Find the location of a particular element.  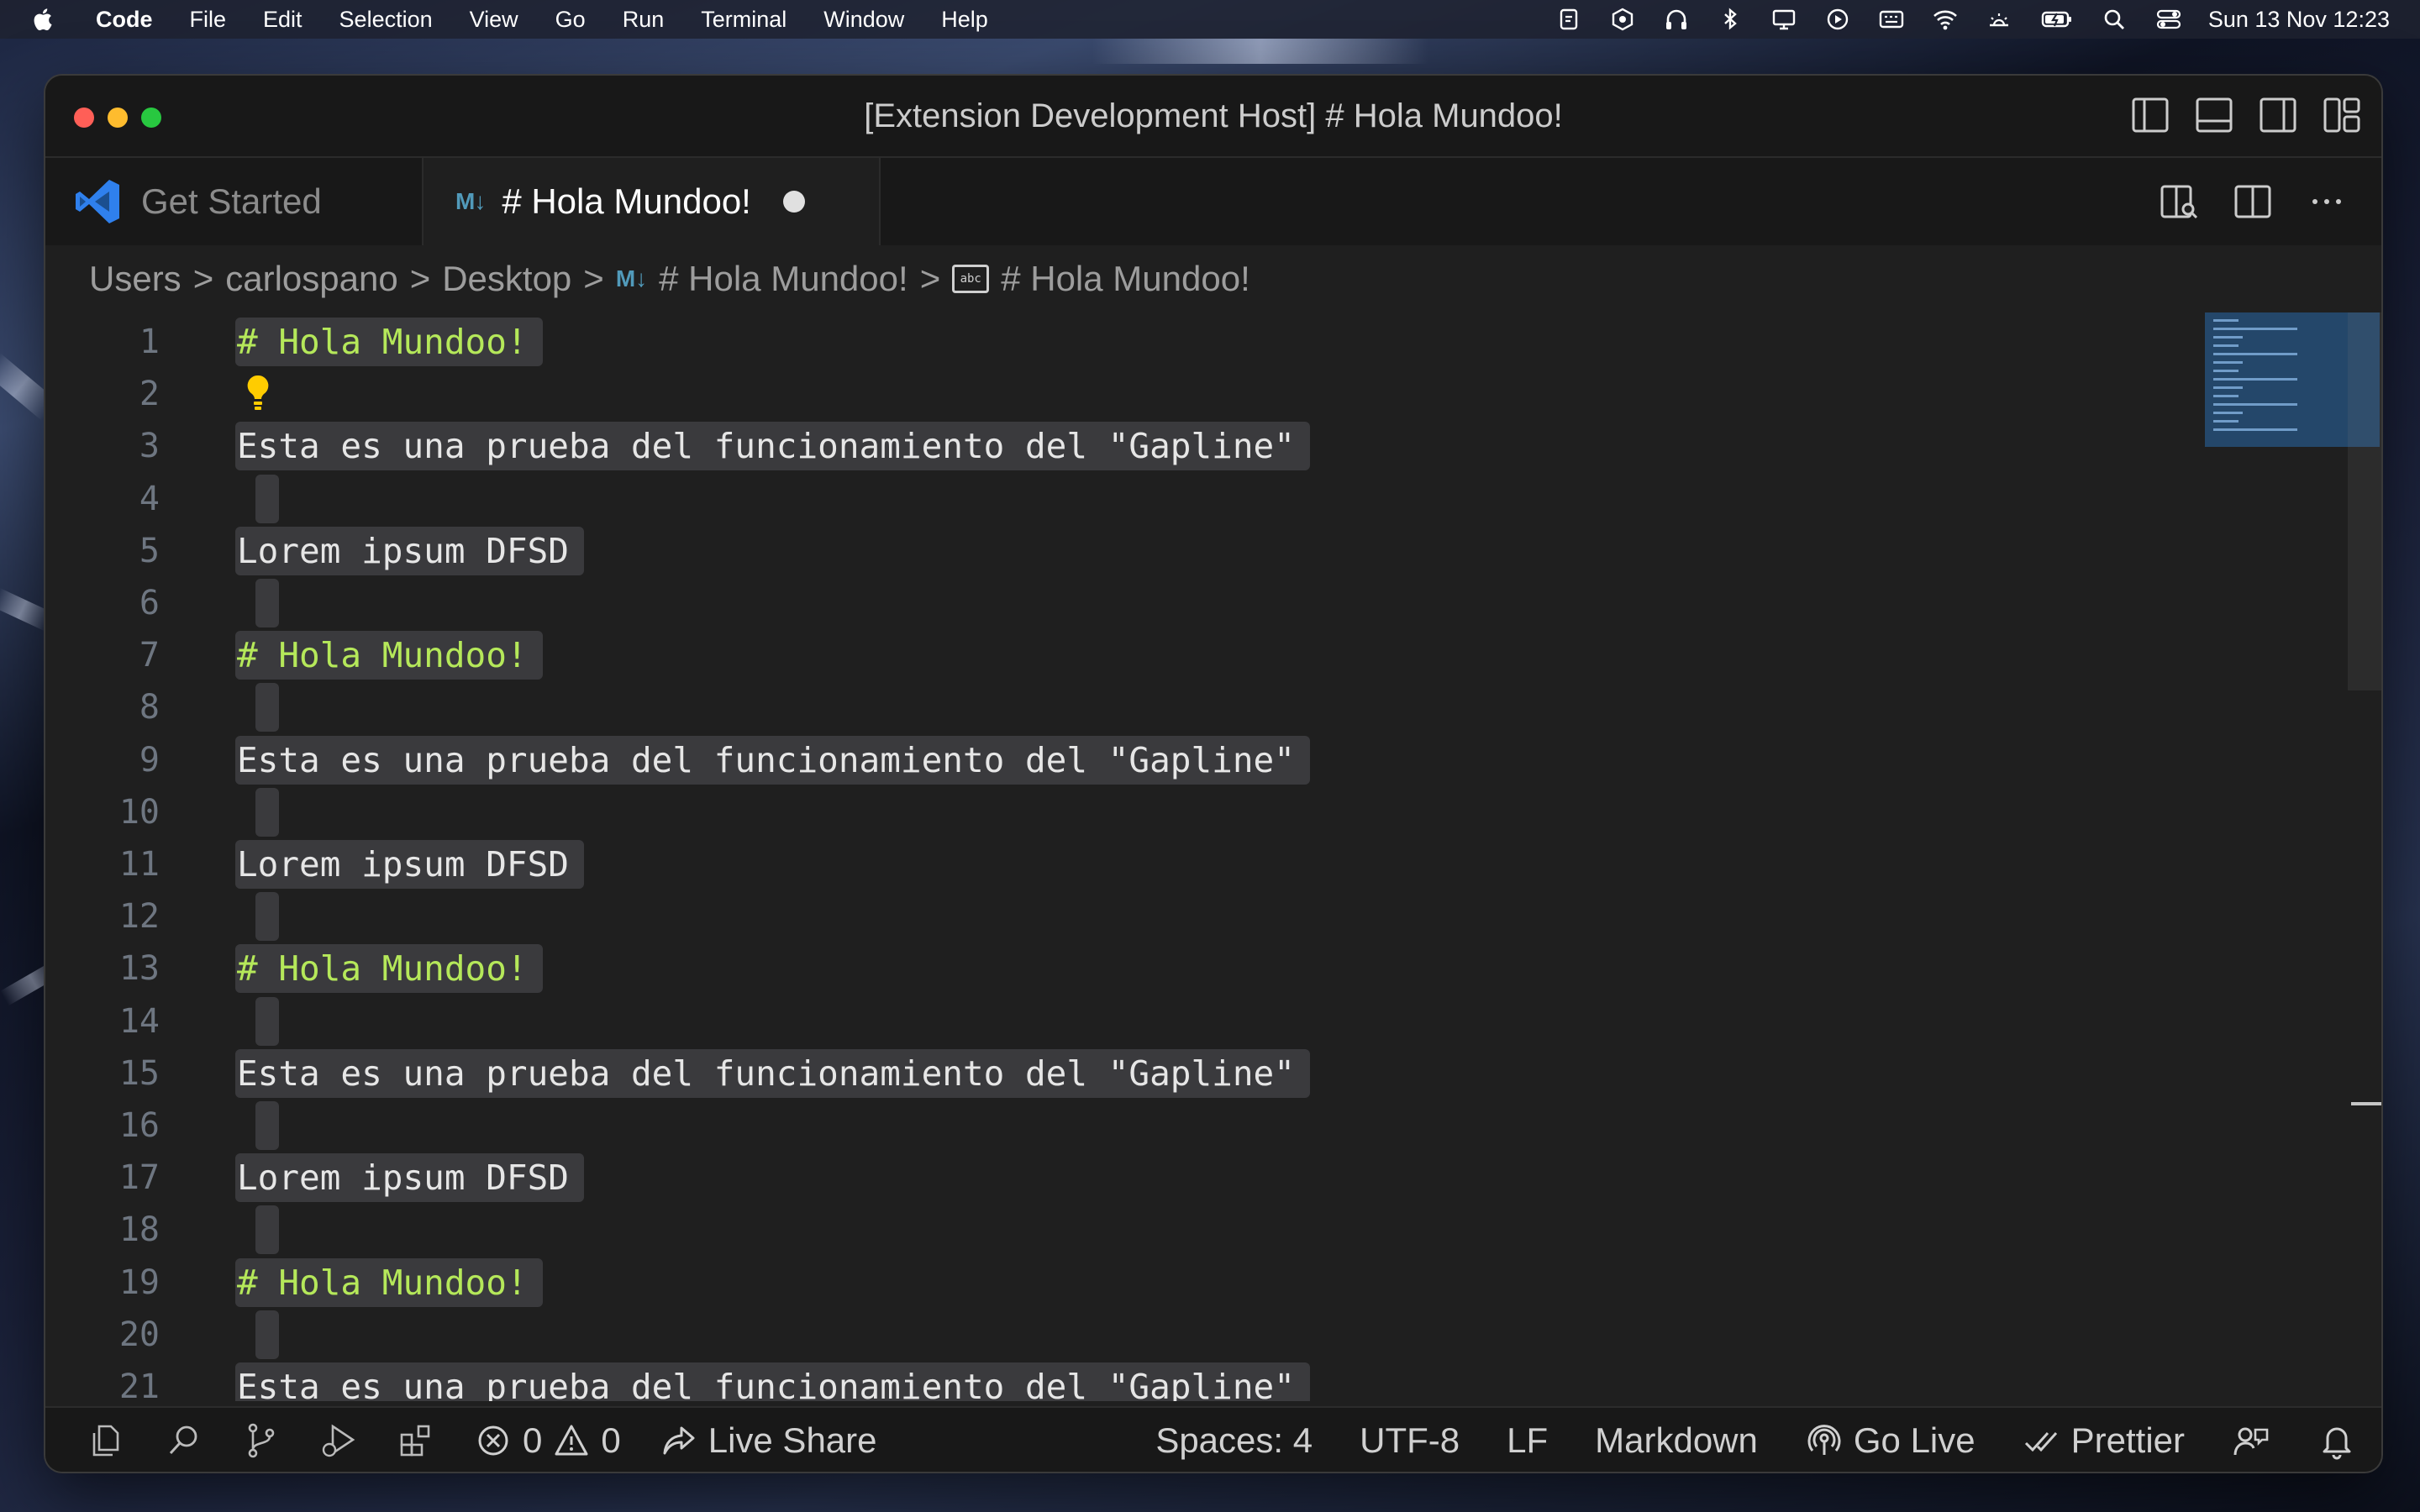

editor-line: 4 is located at coordinates (1120, 499).